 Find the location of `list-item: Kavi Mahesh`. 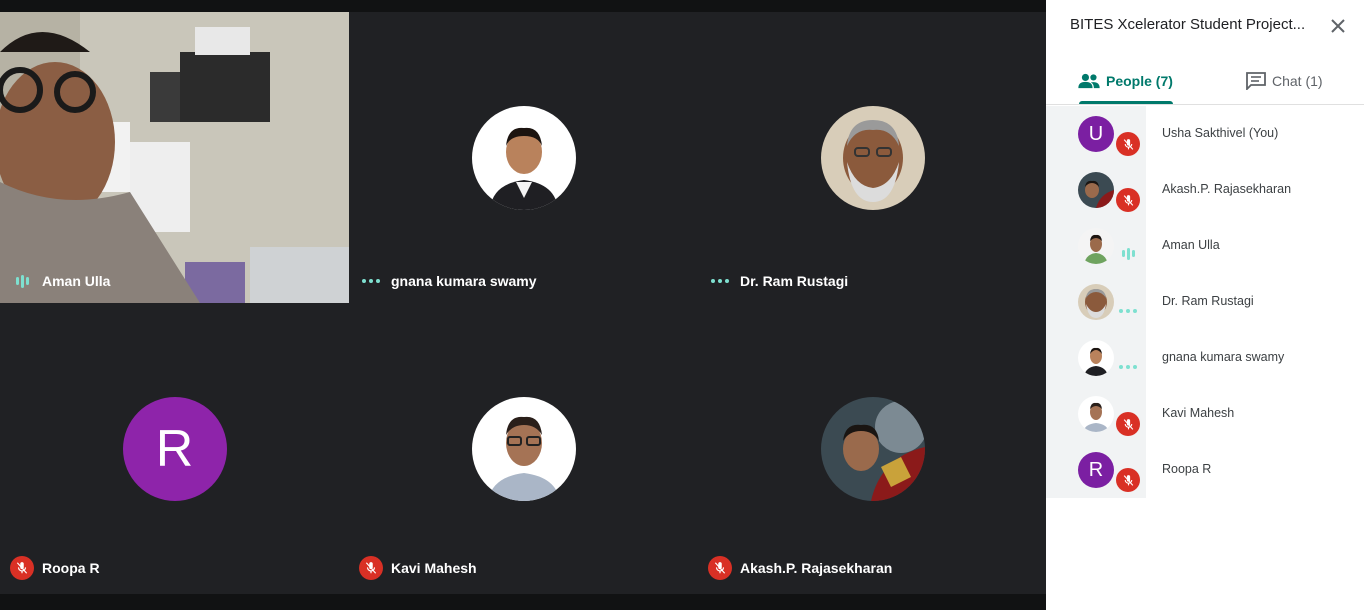

list-item: Kavi Mahesh is located at coordinates (1205, 414).